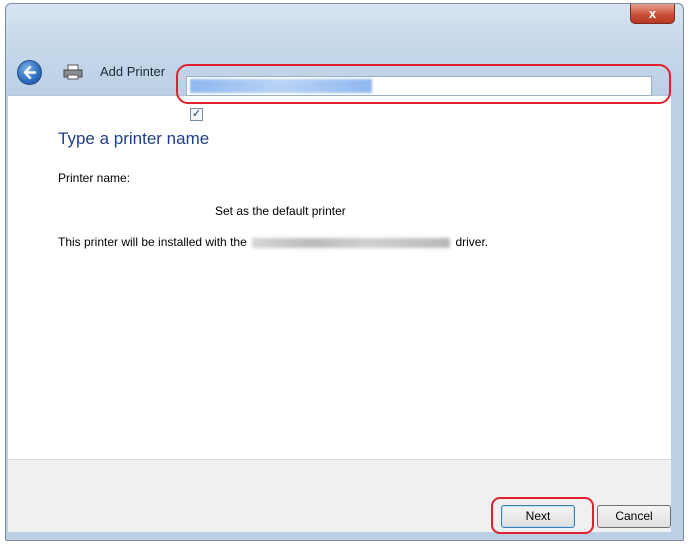 This screenshot has width=692, height=546. I want to click on printer-name-input, so click(419, 86).